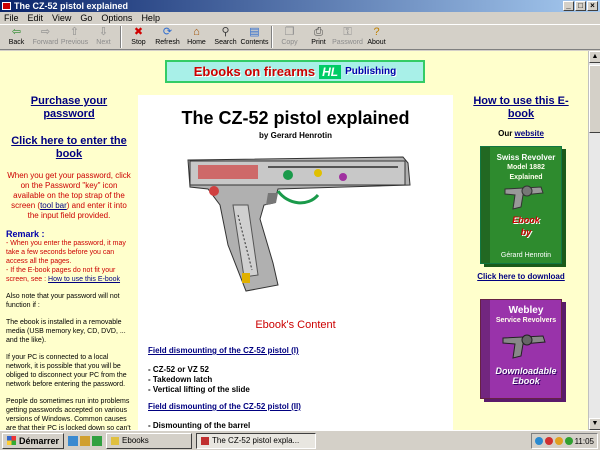 The width and height of the screenshot is (600, 450). Describe the element at coordinates (73, 440) in the screenshot. I see `ie-icon` at that location.